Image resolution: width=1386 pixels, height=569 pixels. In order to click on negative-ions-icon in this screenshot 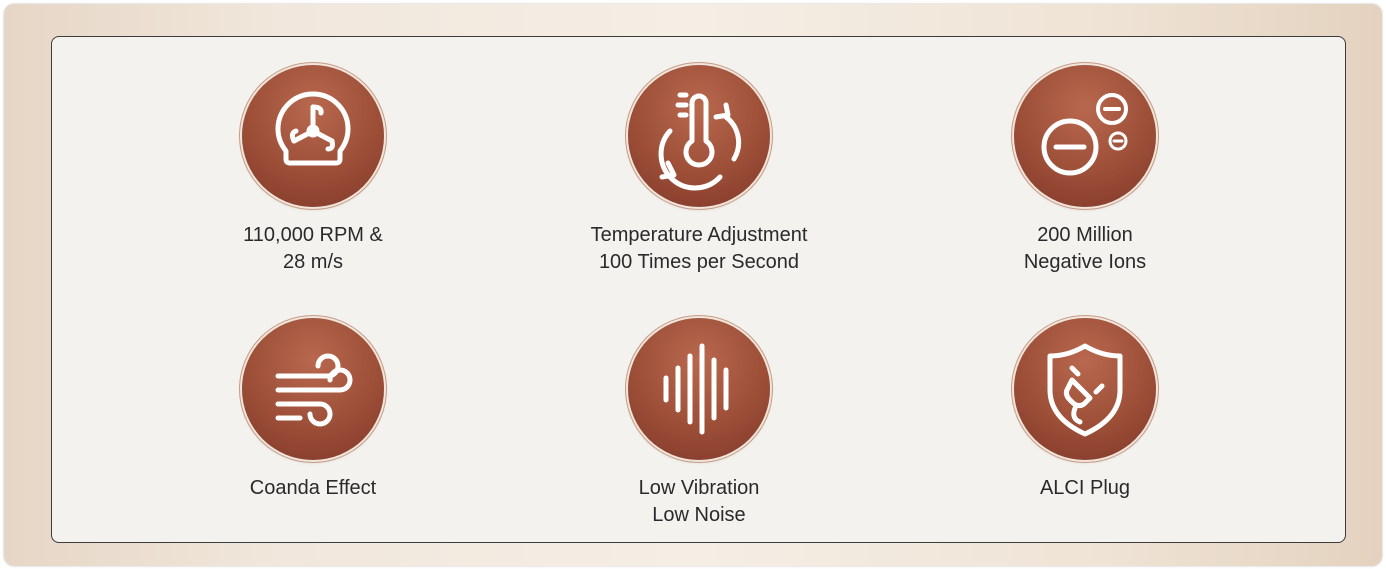, I will do `click(1084, 134)`.